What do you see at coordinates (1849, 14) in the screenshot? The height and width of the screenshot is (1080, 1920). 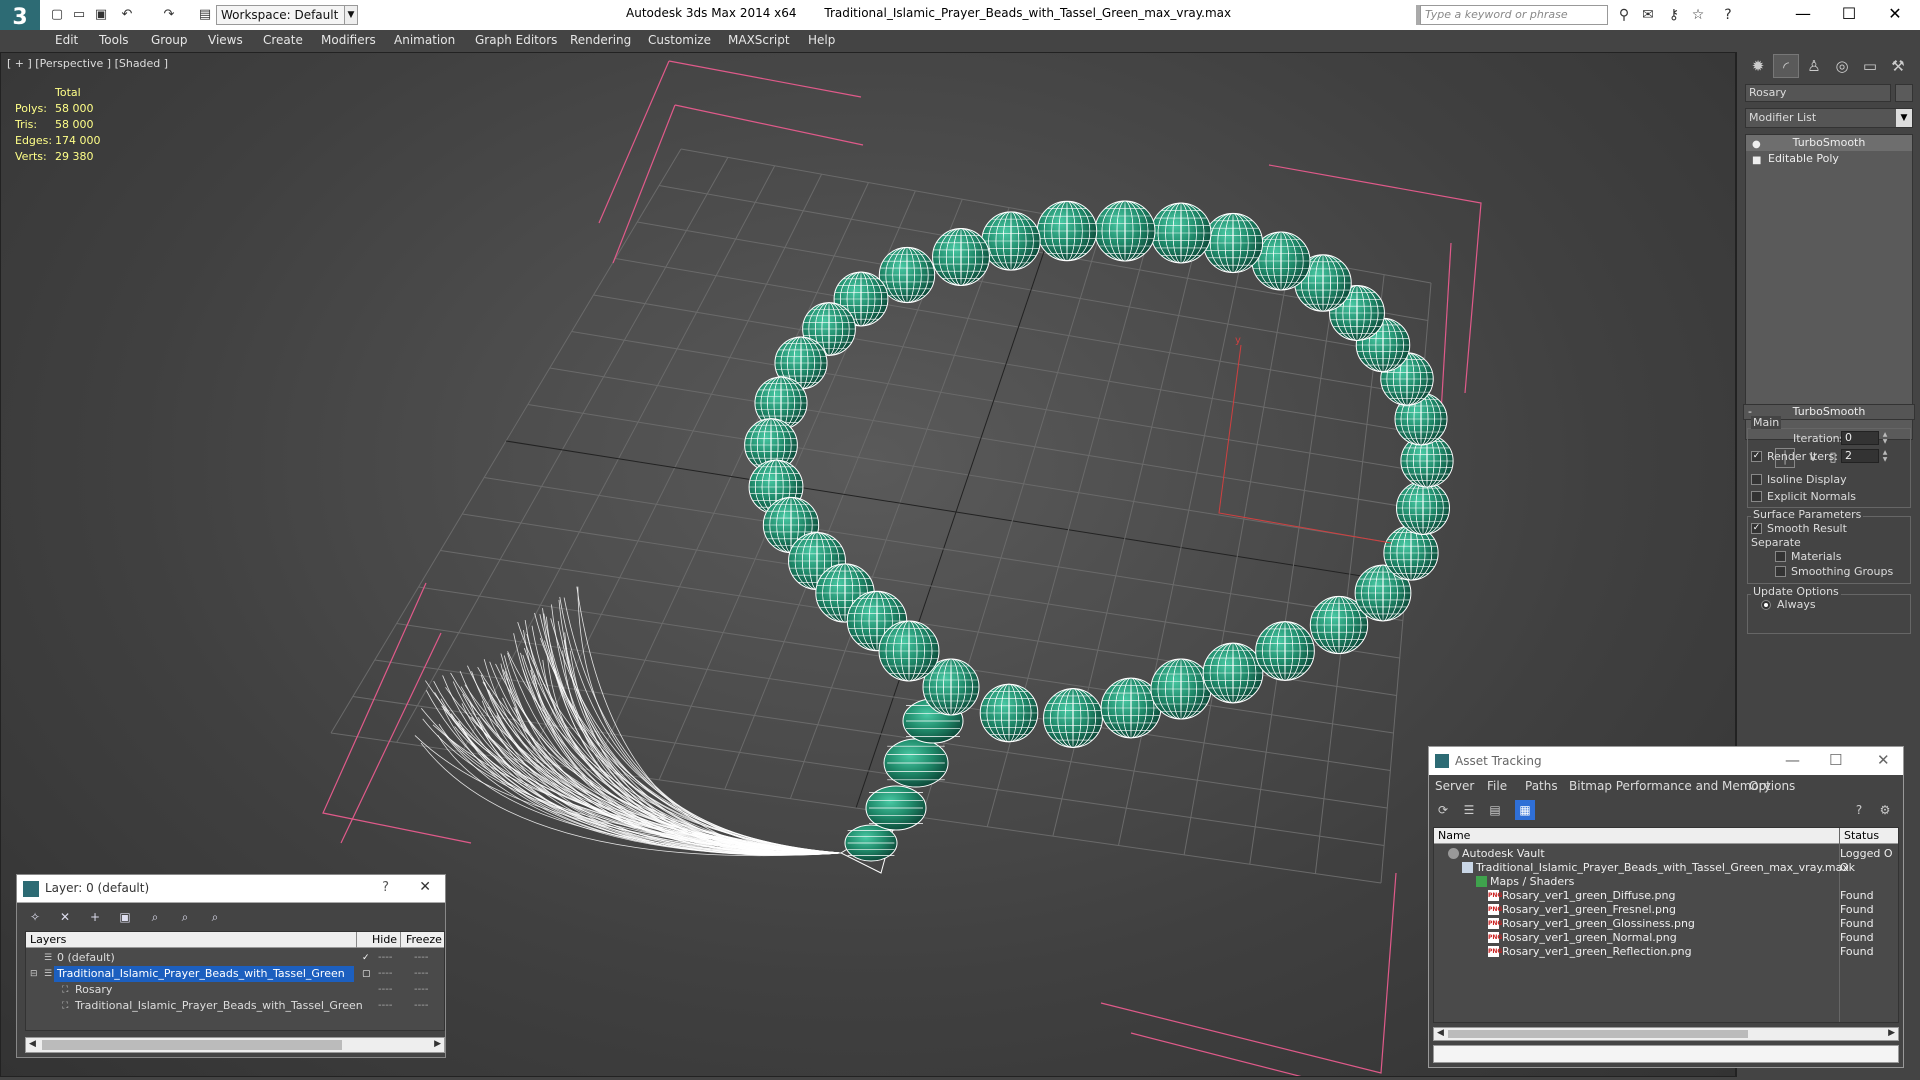 I see `maximize-icon: ☐` at bounding box center [1849, 14].